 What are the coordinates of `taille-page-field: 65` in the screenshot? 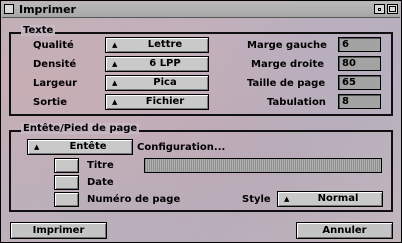 It's located at (359, 82).